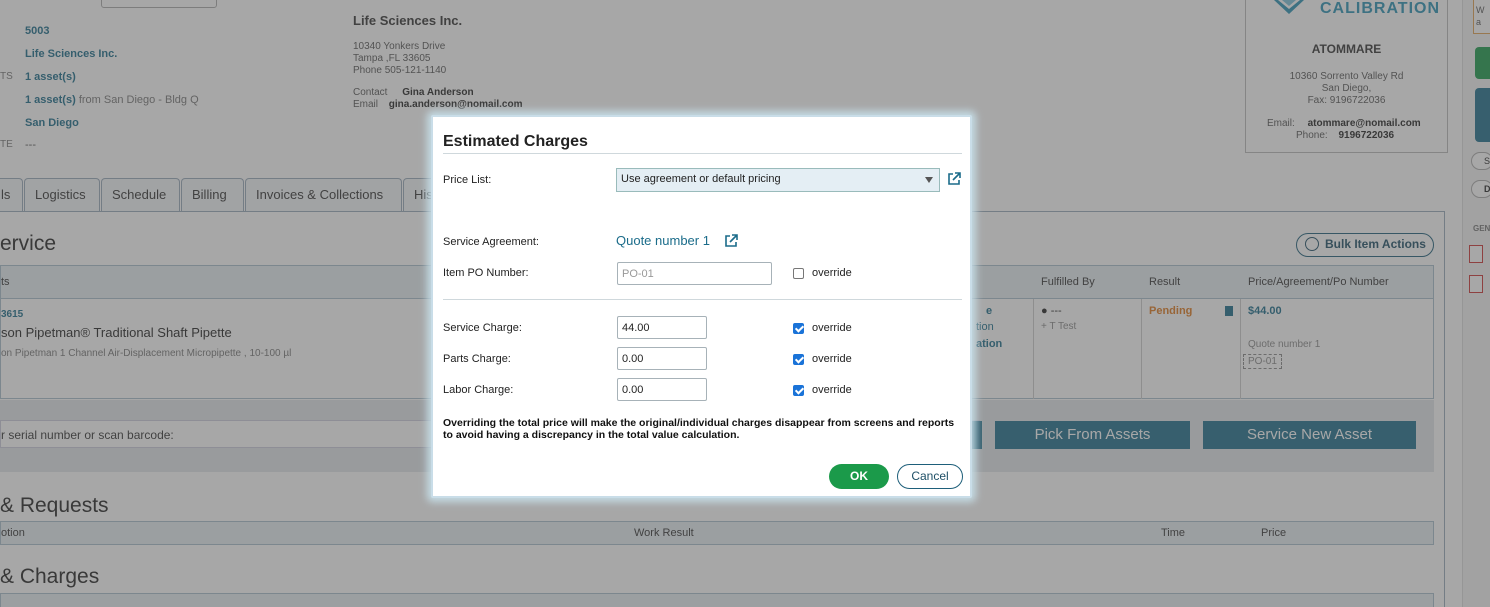  Describe the element at coordinates (930, 476) in the screenshot. I see `cancel-button: Cancel` at that location.